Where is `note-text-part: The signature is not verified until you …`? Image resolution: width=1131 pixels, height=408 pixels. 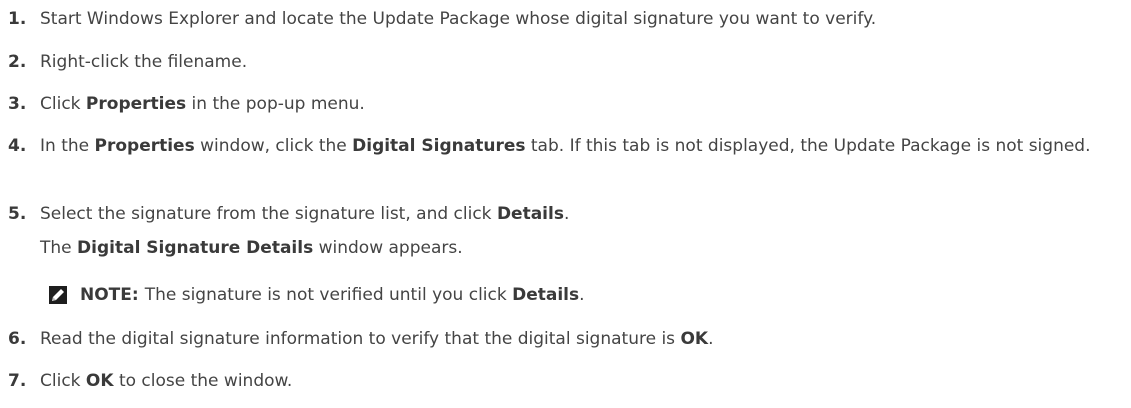 note-text-part: The signature is not verified until you … is located at coordinates (328, 295).